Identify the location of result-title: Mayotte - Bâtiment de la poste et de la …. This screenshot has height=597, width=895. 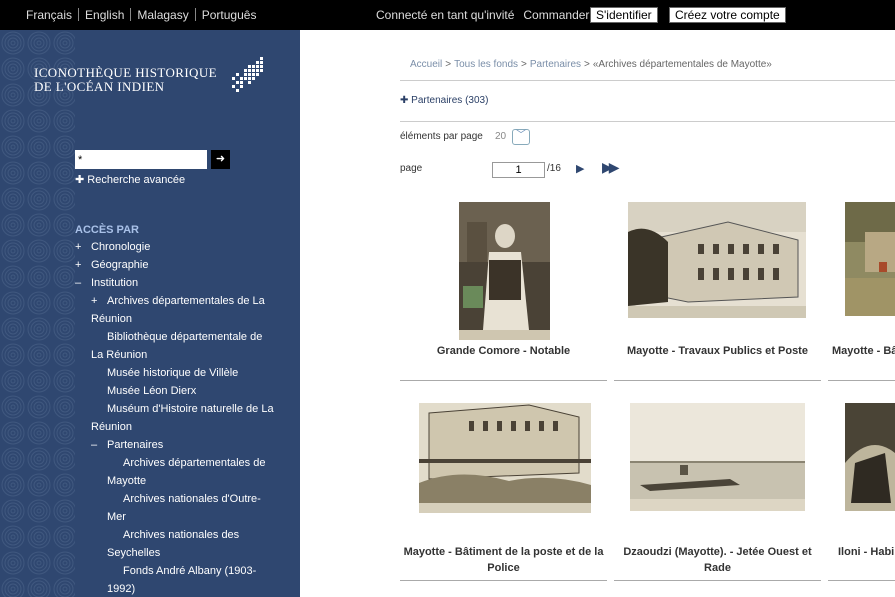
(503, 560).